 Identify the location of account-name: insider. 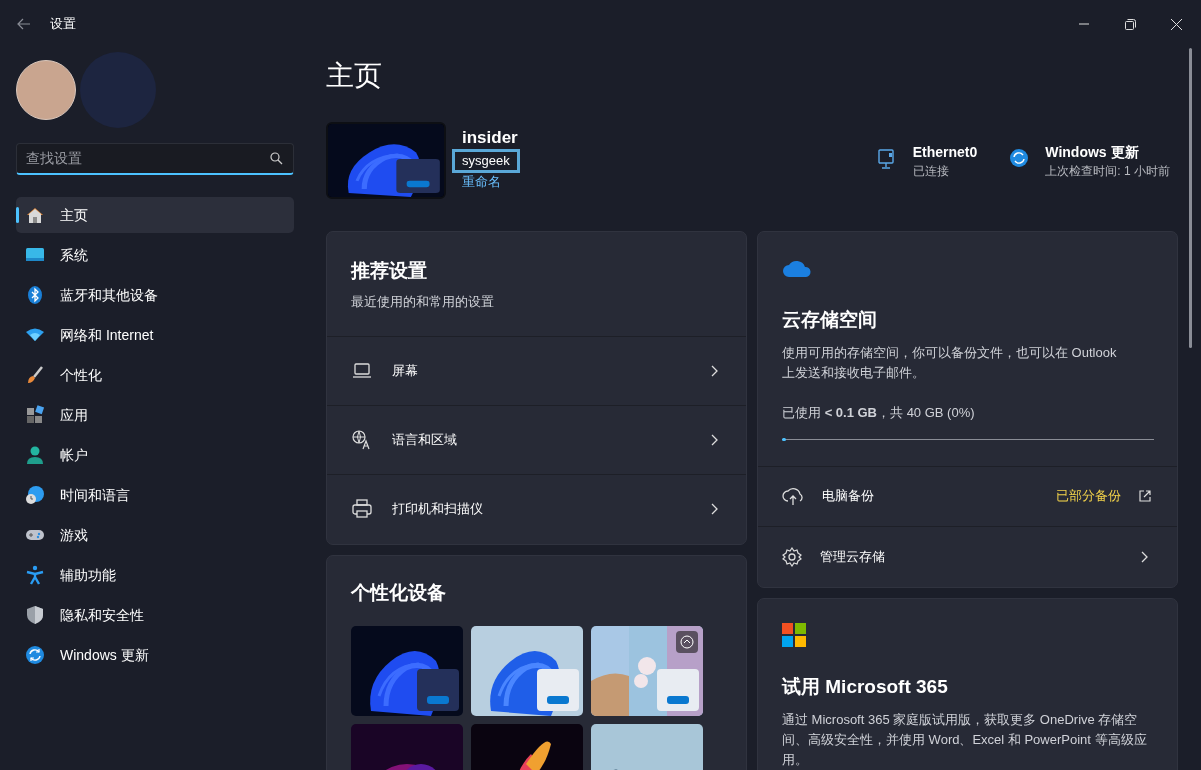
(490, 137).